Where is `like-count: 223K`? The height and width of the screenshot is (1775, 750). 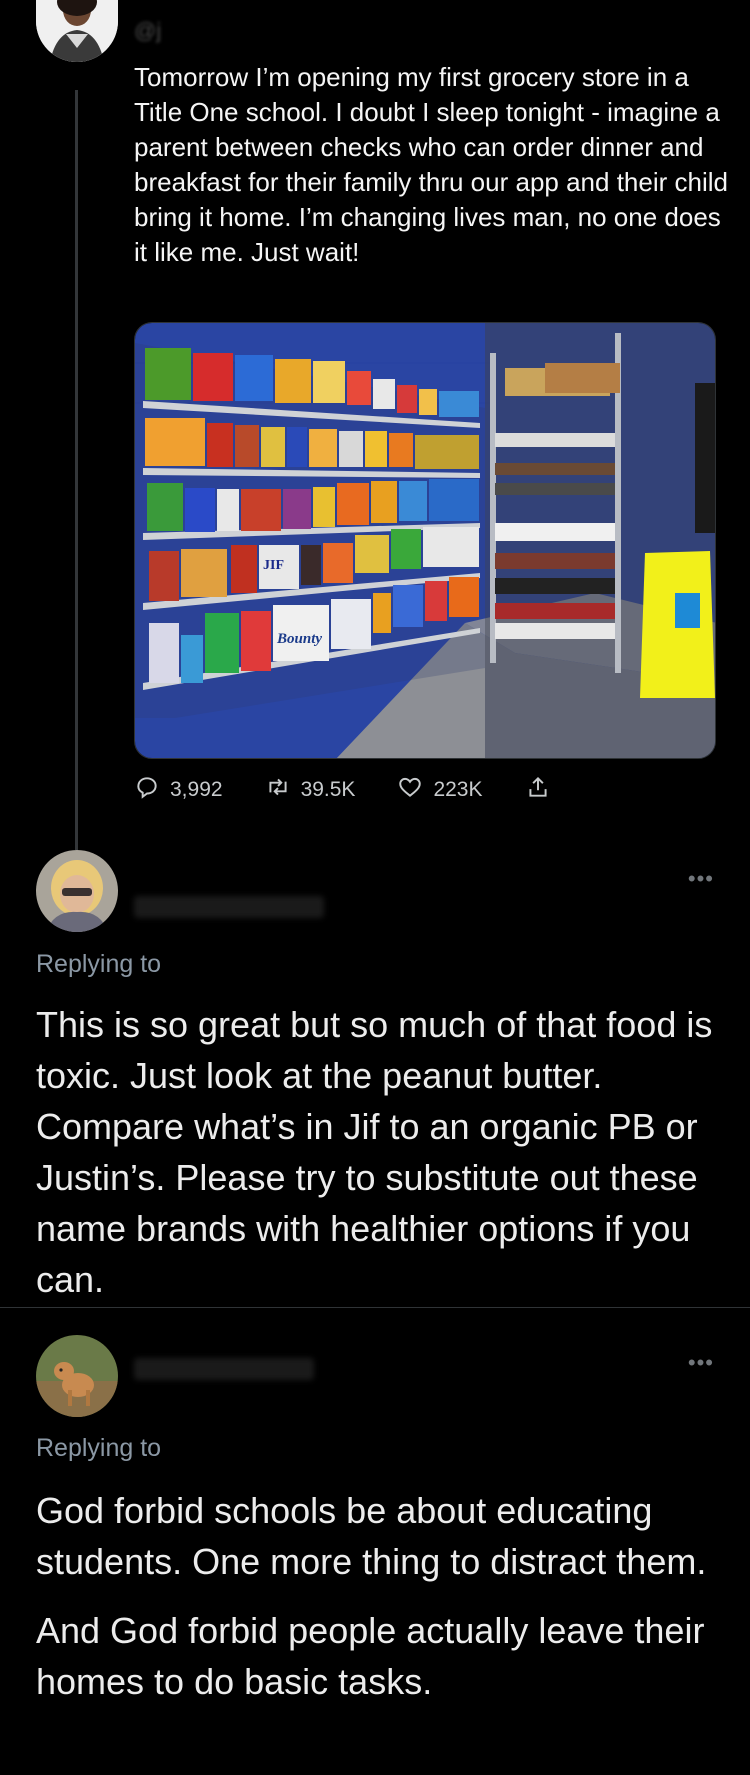 like-count: 223K is located at coordinates (458, 789).